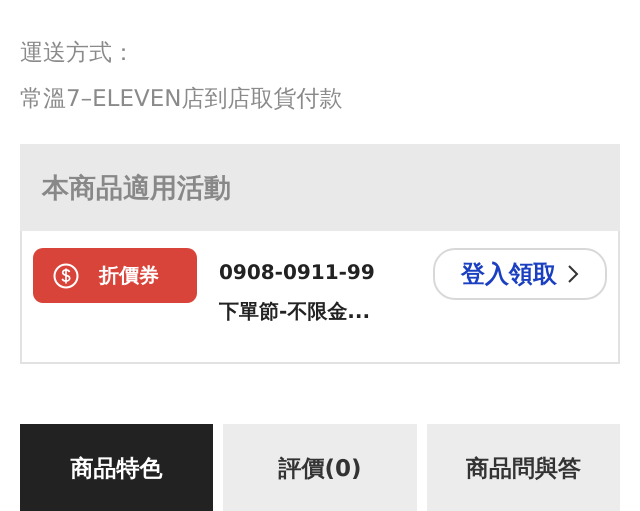 The width and height of the screenshot is (640, 511). Describe the element at coordinates (182, 99) in the screenshot. I see `shipping-method: 常溫7–ELEVEN店到店取貨付款` at that location.